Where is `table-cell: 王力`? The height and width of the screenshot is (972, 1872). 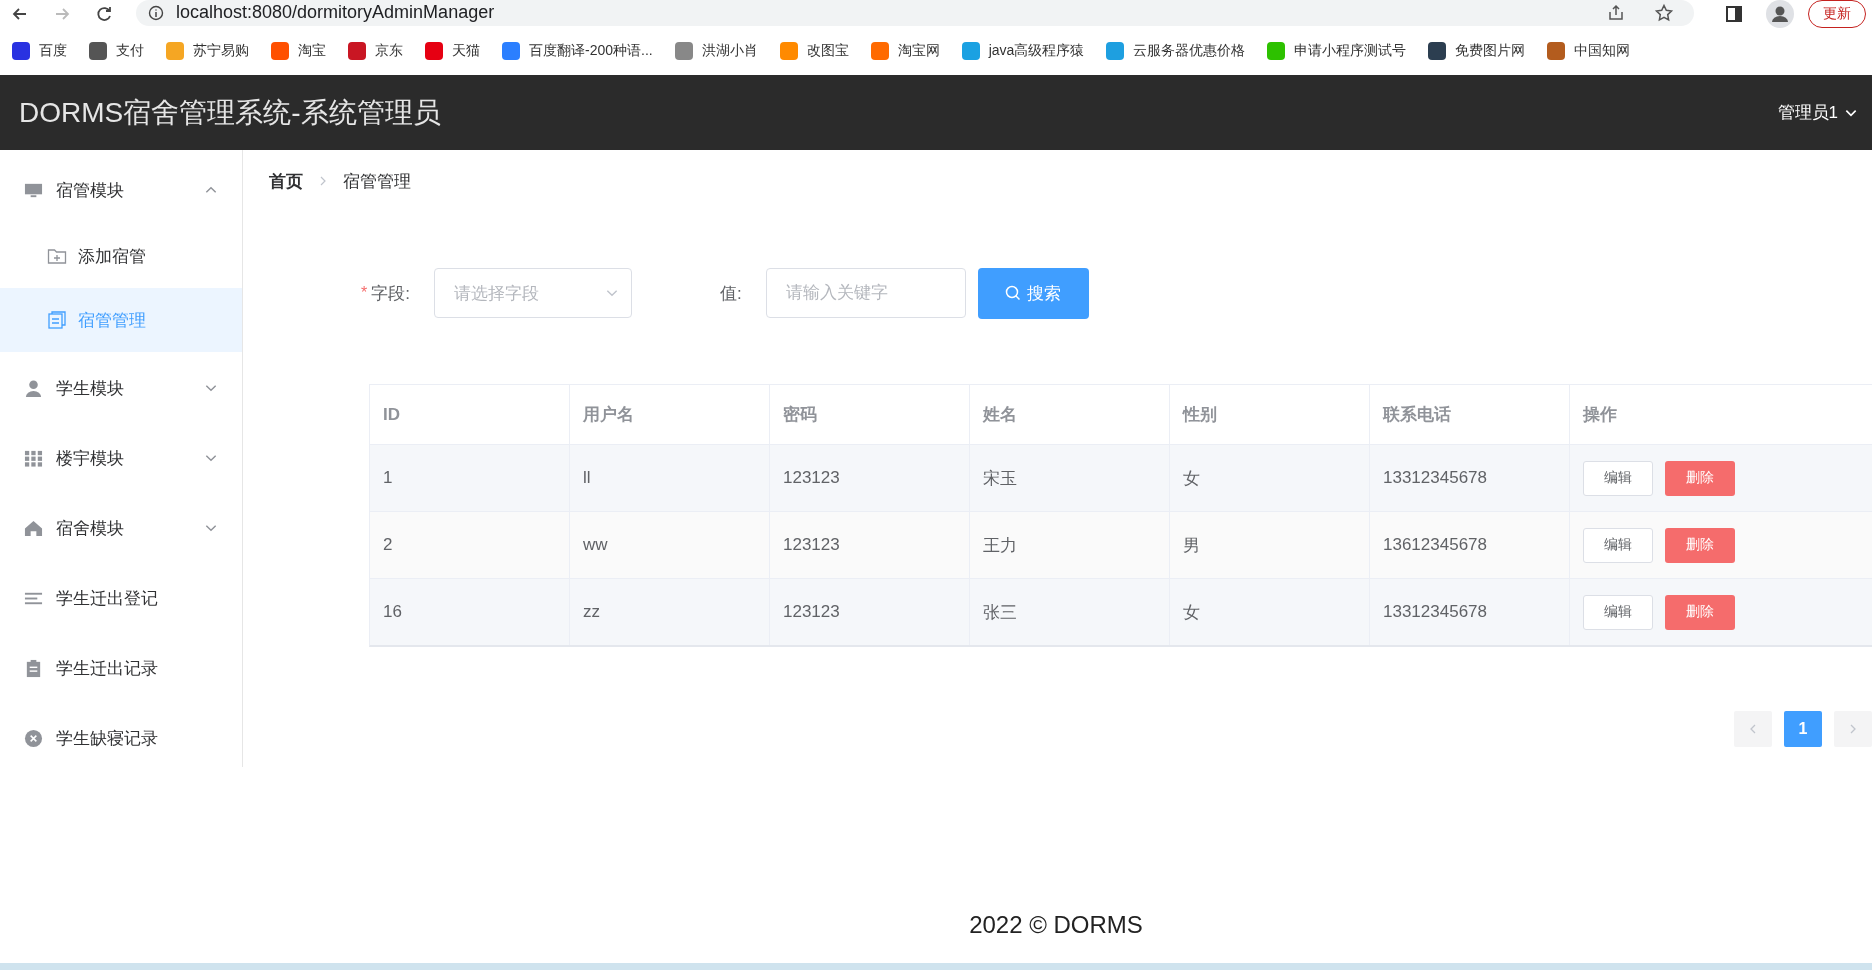
table-cell: 王力 is located at coordinates (1070, 545).